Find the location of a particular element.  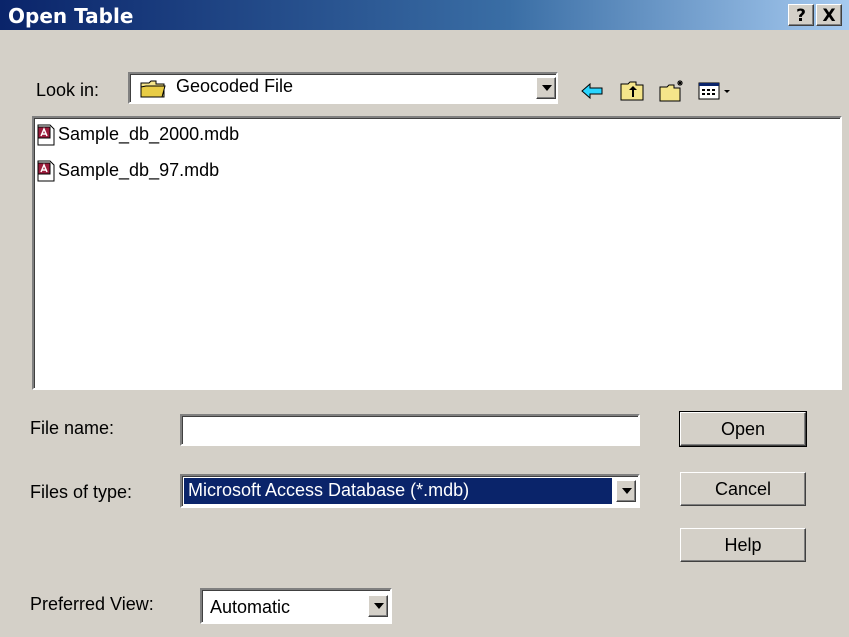

list-item: Sample_db_2000.mdb is located at coordinates (137, 136).